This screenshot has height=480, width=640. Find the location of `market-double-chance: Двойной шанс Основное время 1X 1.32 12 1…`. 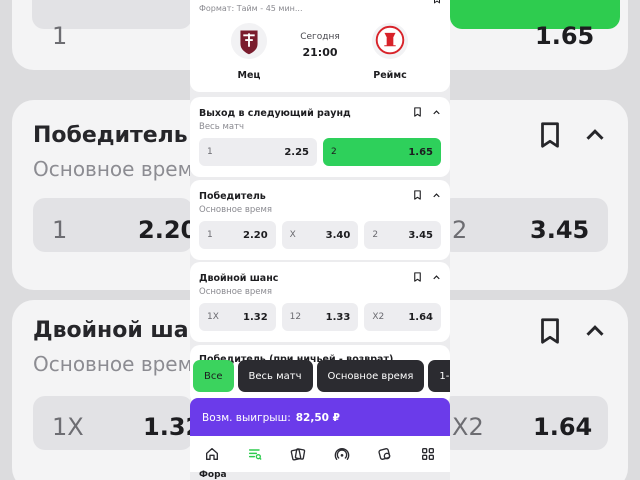

market-double-chance: Двойной шанс Основное время 1X 1.32 12 1… is located at coordinates (320, 302).